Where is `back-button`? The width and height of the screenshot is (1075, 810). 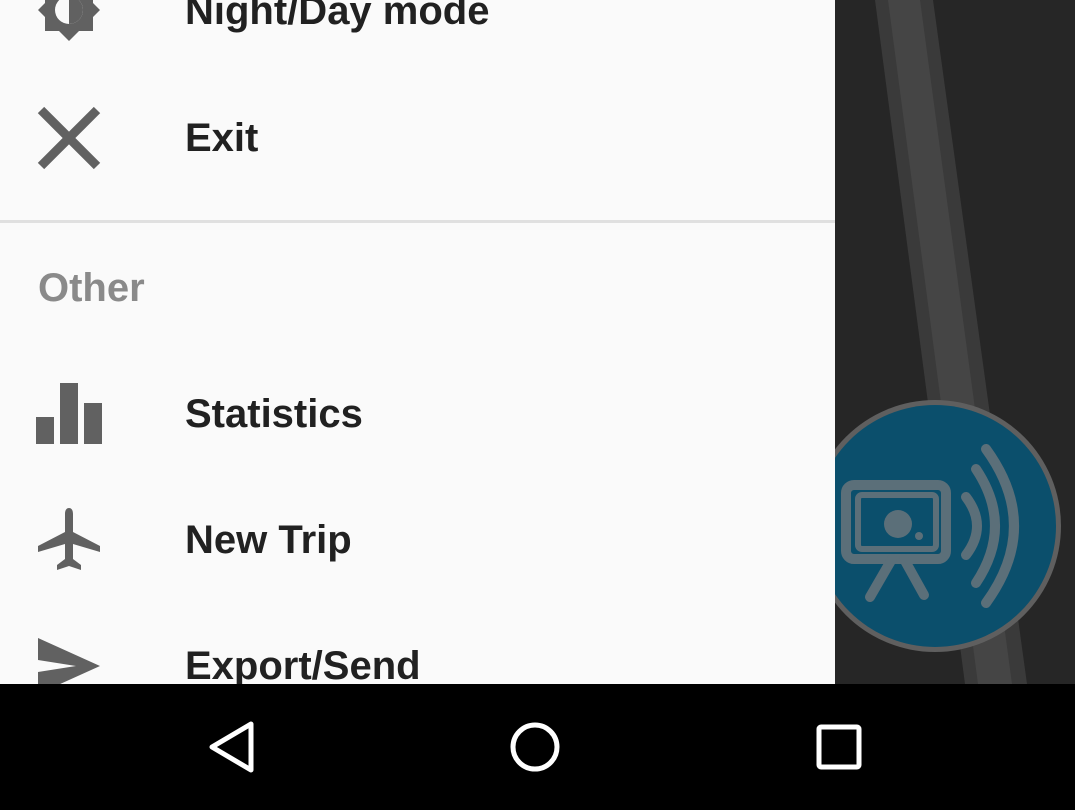
back-button is located at coordinates (234, 747).